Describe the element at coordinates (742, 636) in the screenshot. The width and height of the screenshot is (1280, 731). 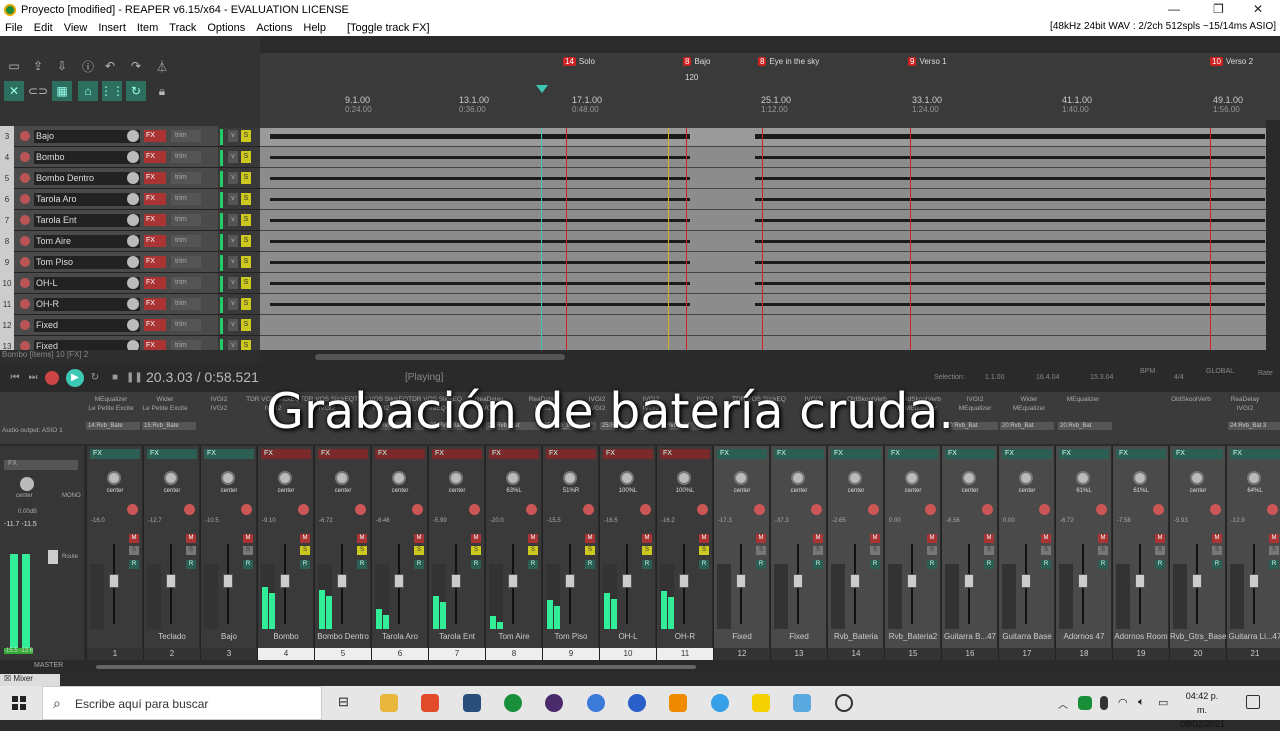
I see `strip-track-name: Fixed` at that location.